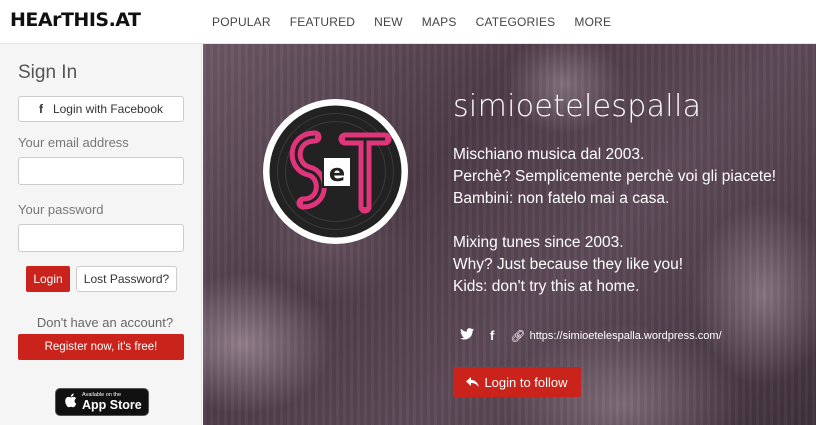 This screenshot has width=816, height=425. Describe the element at coordinates (546, 286) in the screenshot. I see `bio-line: Kids: don't try this at home.` at that location.